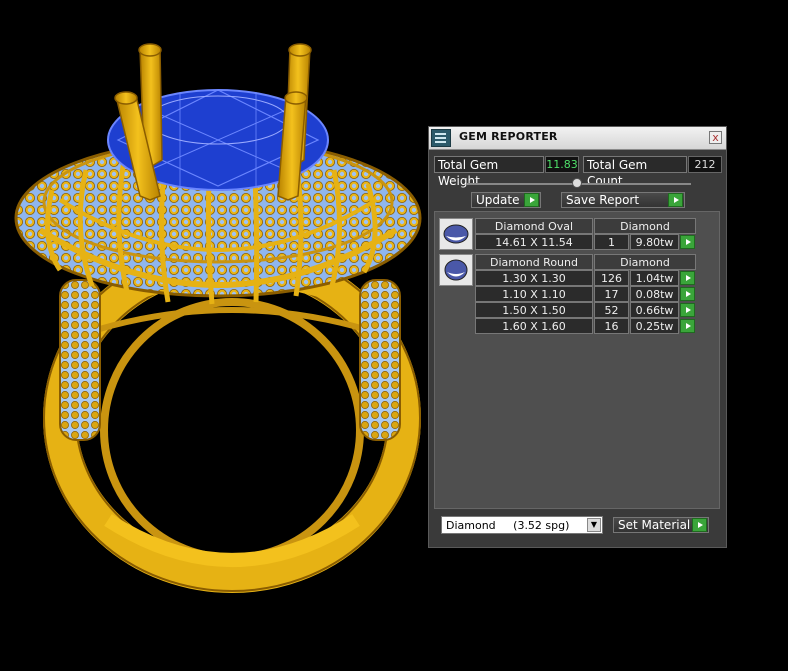 This screenshot has width=788, height=671. What do you see at coordinates (645, 226) in the screenshot?
I see `group-material-oval: Diamond` at bounding box center [645, 226].